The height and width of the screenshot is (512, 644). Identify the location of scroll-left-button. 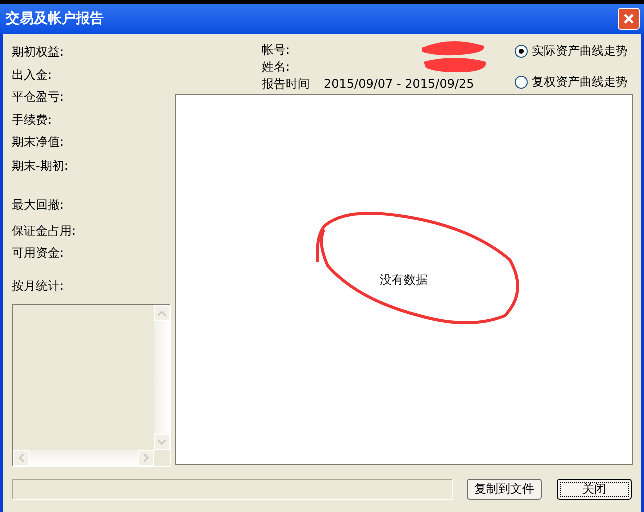
(21, 458).